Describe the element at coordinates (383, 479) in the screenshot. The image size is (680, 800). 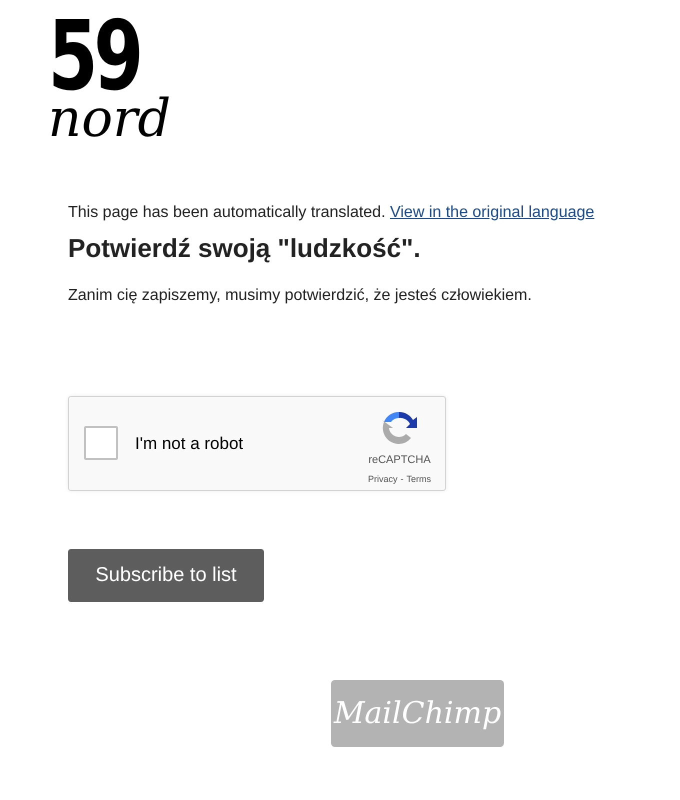
I see `privacy-link: Privacy` at that location.